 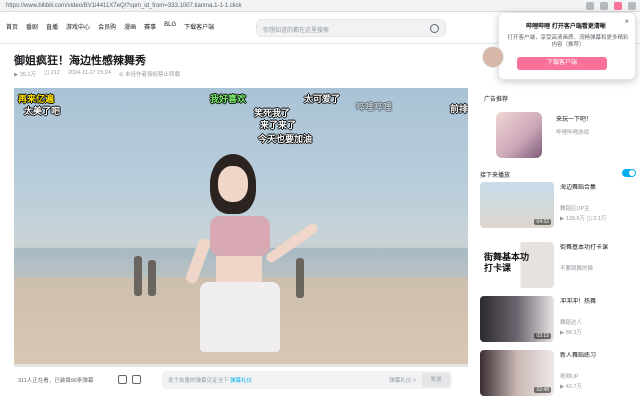 What do you see at coordinates (568, 41) in the screenshot?
I see `popup-description: 打开客户端，享受高清画质、流畅弹幕和更多精彩内容（推荐）` at bounding box center [568, 41].